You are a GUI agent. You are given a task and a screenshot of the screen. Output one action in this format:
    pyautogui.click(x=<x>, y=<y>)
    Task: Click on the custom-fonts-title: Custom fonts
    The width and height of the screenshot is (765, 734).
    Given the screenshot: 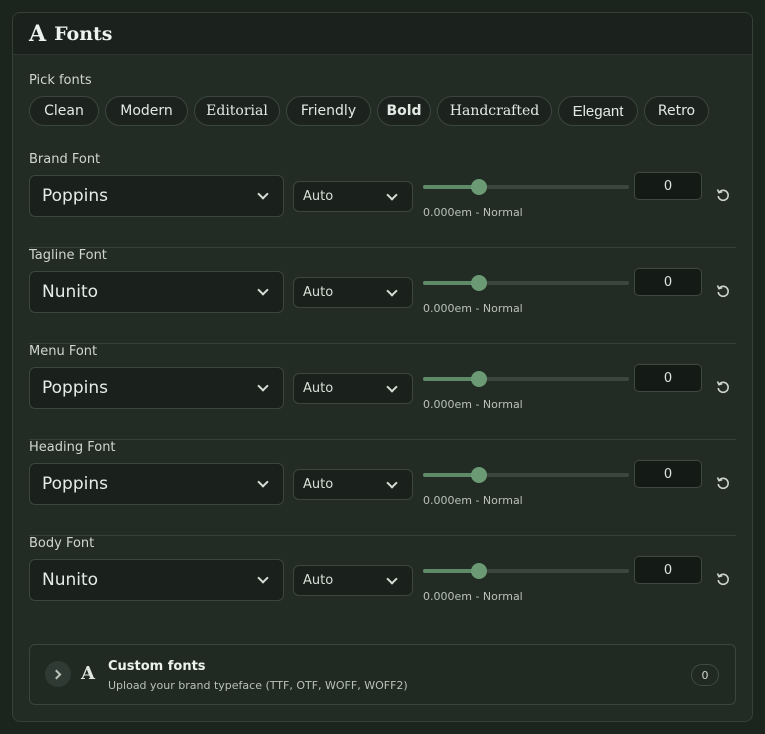 What is the action you would take?
    pyautogui.click(x=157, y=666)
    